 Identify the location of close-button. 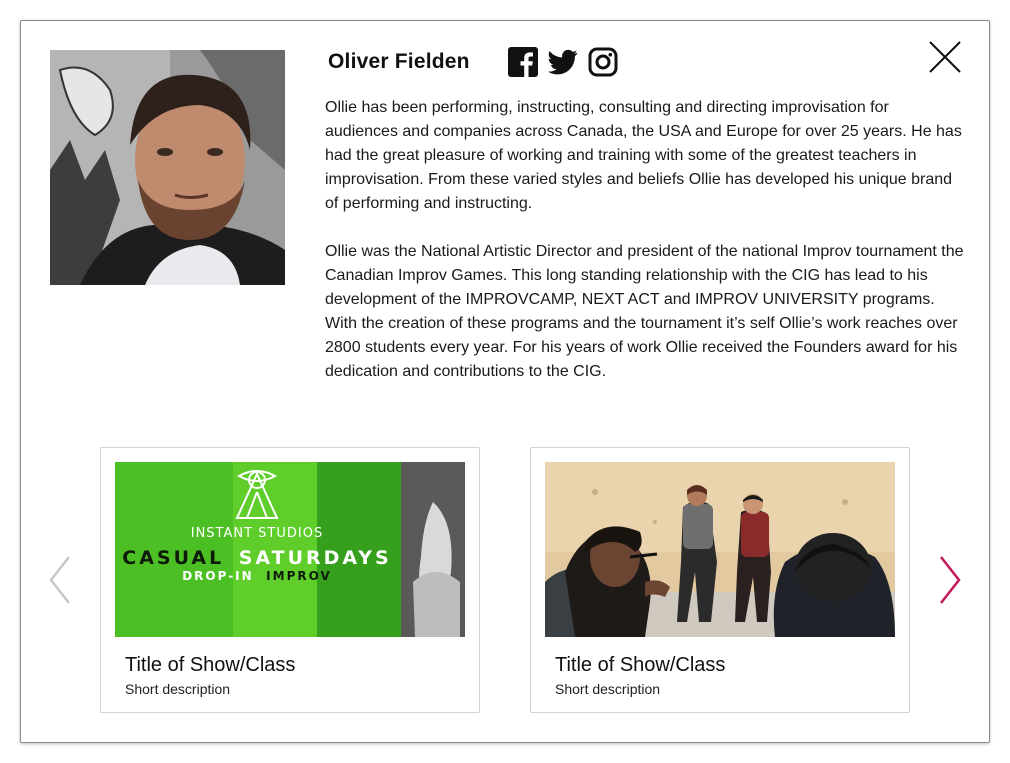
(945, 57).